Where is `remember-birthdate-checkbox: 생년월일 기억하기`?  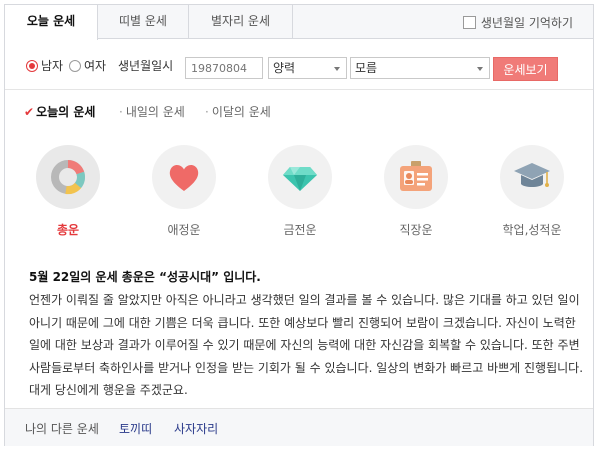 remember-birthdate-checkbox: 생년월일 기억하기 is located at coordinates (517, 22).